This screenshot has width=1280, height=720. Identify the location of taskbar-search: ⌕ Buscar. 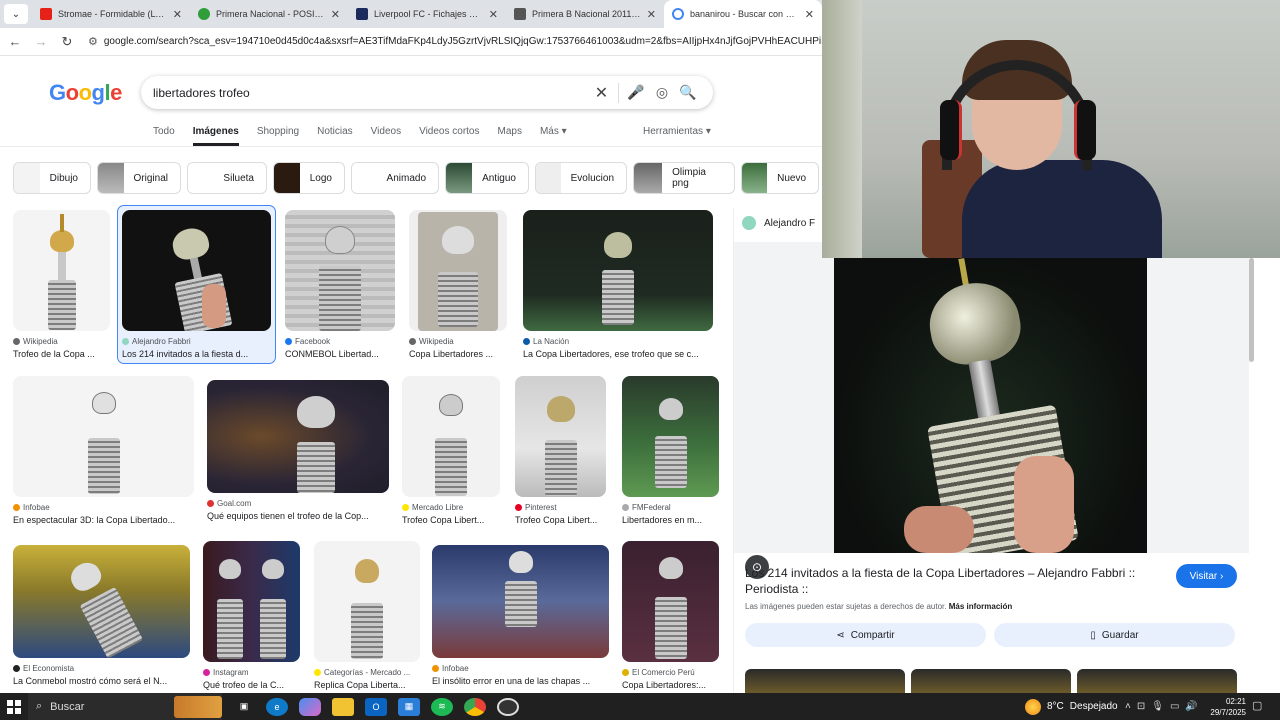
(125, 706).